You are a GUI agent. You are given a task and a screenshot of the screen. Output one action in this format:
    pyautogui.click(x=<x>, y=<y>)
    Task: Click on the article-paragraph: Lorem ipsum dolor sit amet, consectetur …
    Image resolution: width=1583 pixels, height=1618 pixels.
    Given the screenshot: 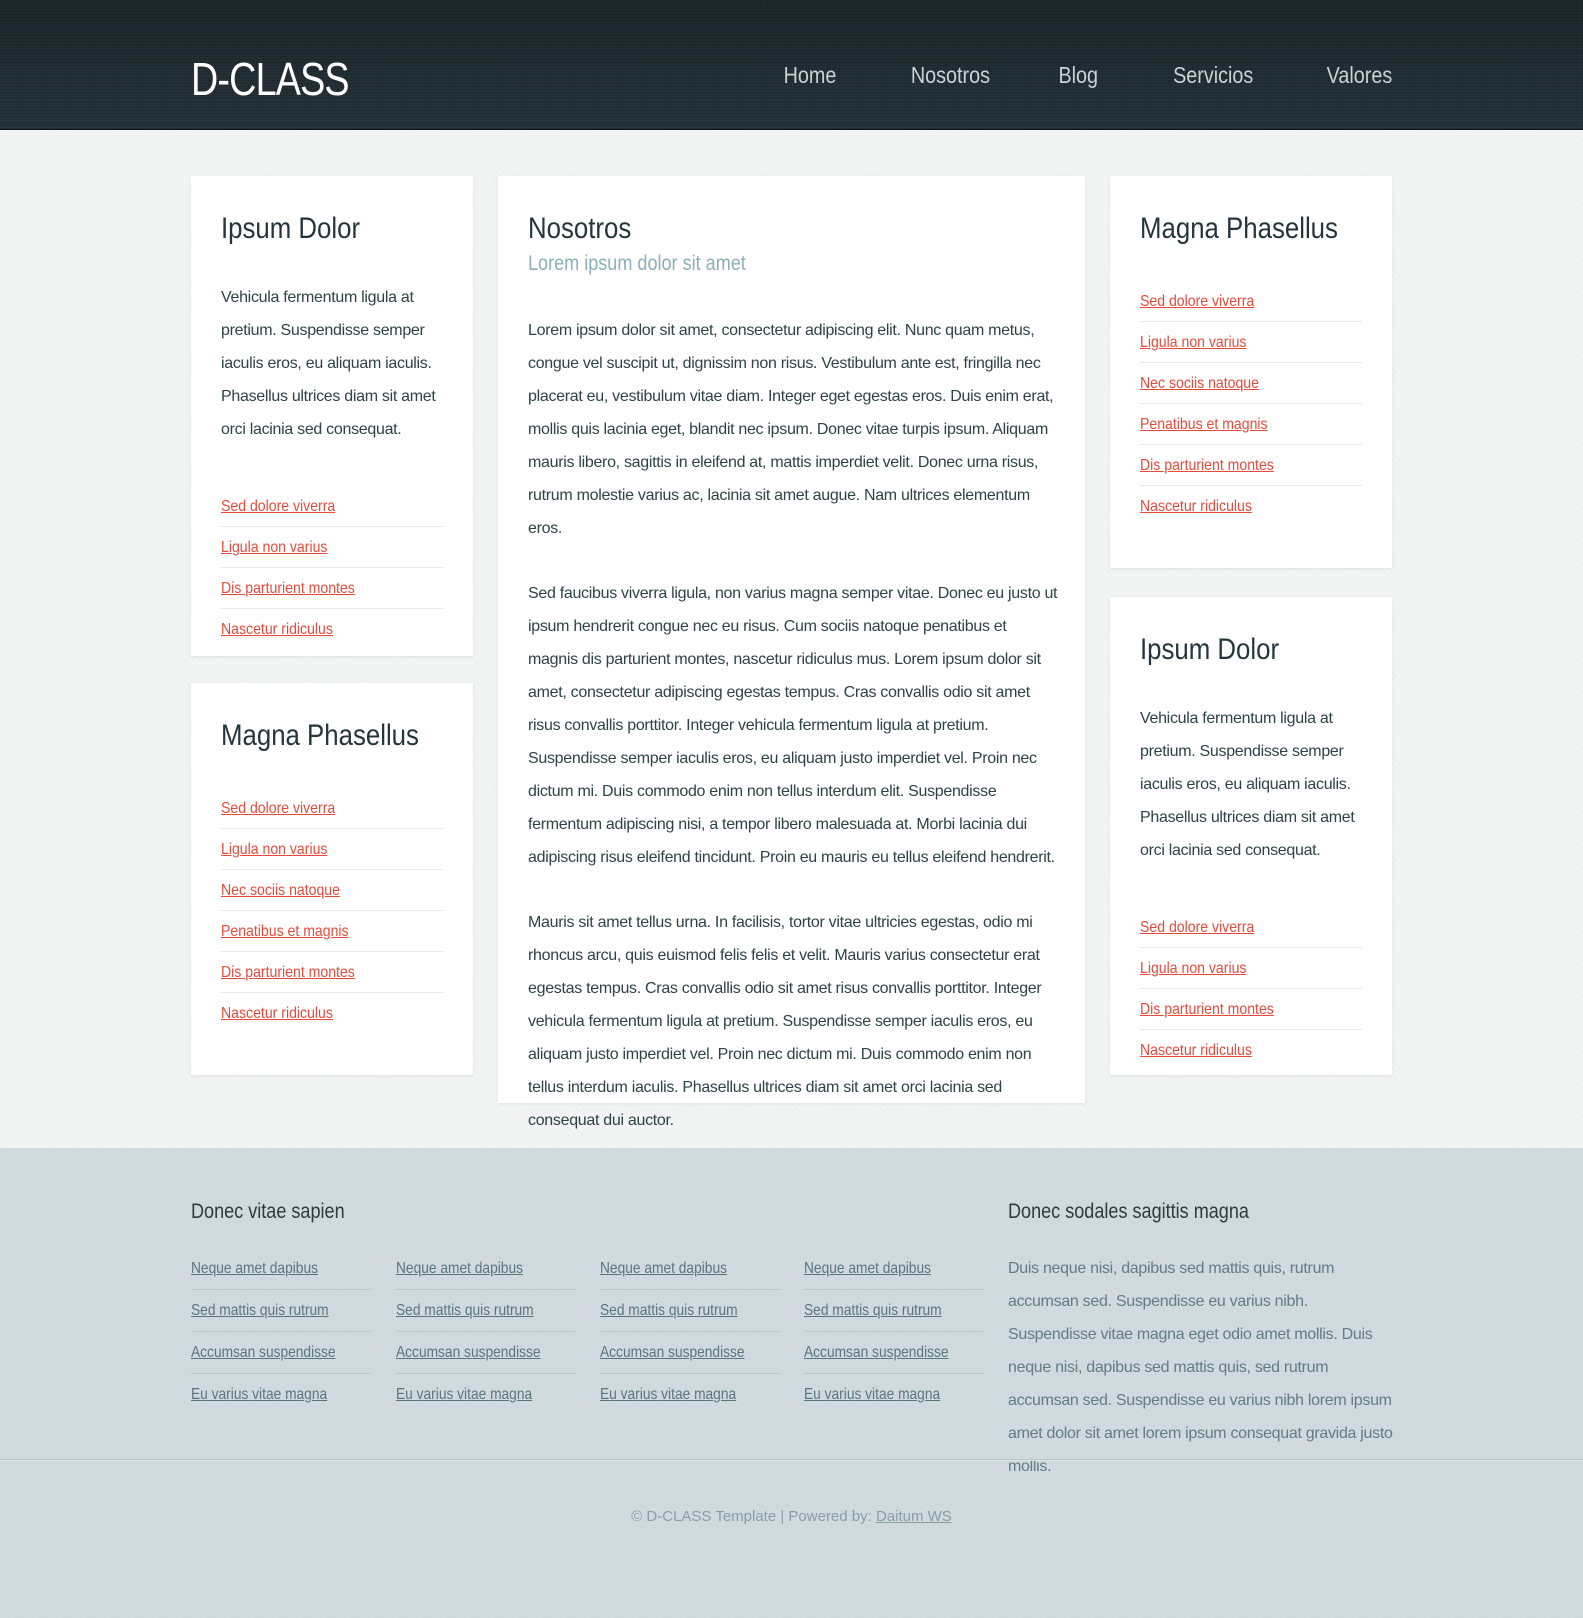 What is the action you would take?
    pyautogui.click(x=791, y=429)
    